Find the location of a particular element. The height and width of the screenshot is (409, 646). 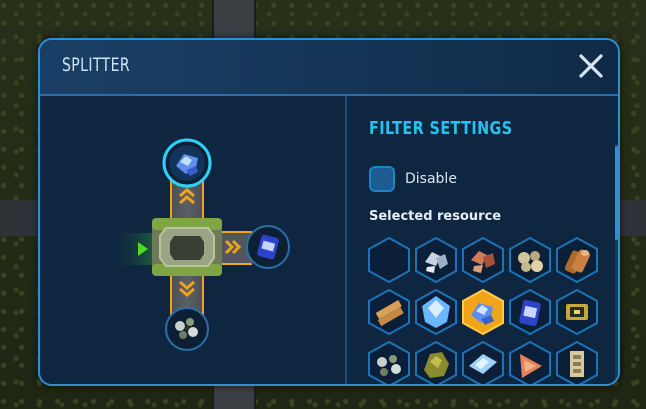

resource-slot-copper-ingot is located at coordinates (530, 362).